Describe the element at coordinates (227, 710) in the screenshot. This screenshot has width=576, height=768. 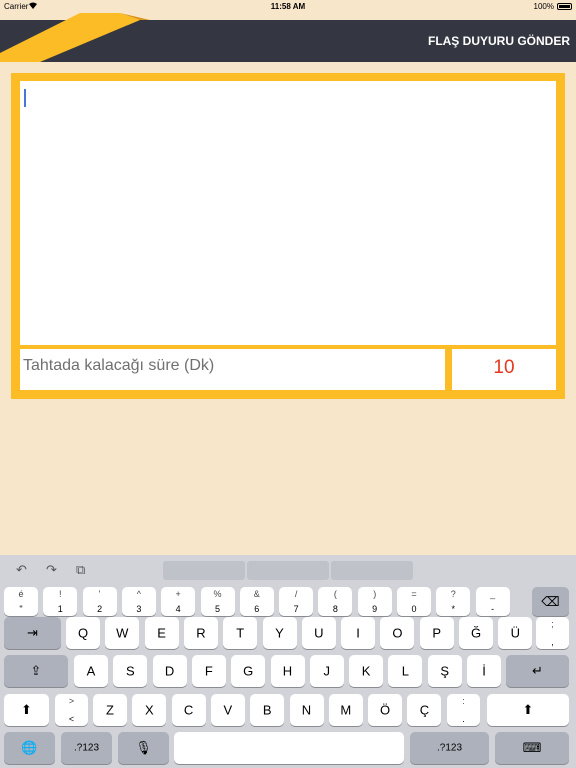
I see `key-v: V` at that location.